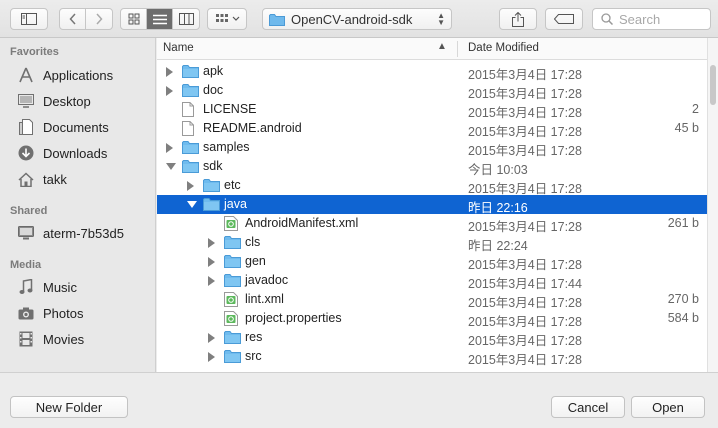 The image size is (718, 428). I want to click on file-size: 270 b, so click(683, 299).